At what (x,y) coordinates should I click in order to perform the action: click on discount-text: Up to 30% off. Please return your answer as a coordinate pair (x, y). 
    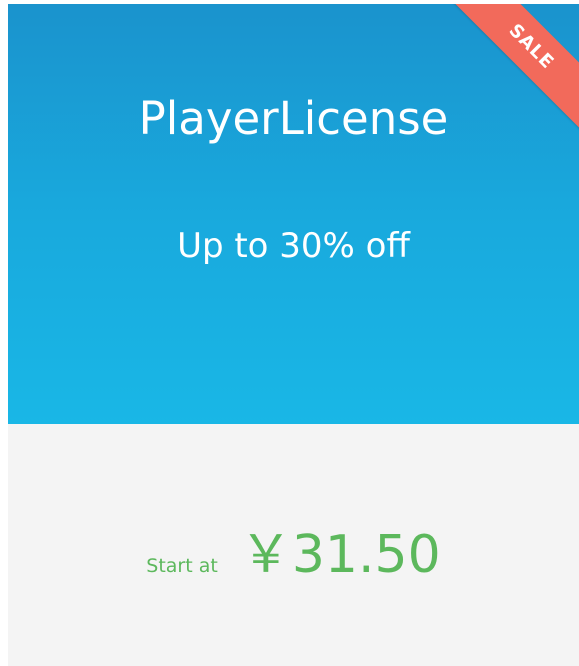
    Looking at the image, I should click on (293, 246).